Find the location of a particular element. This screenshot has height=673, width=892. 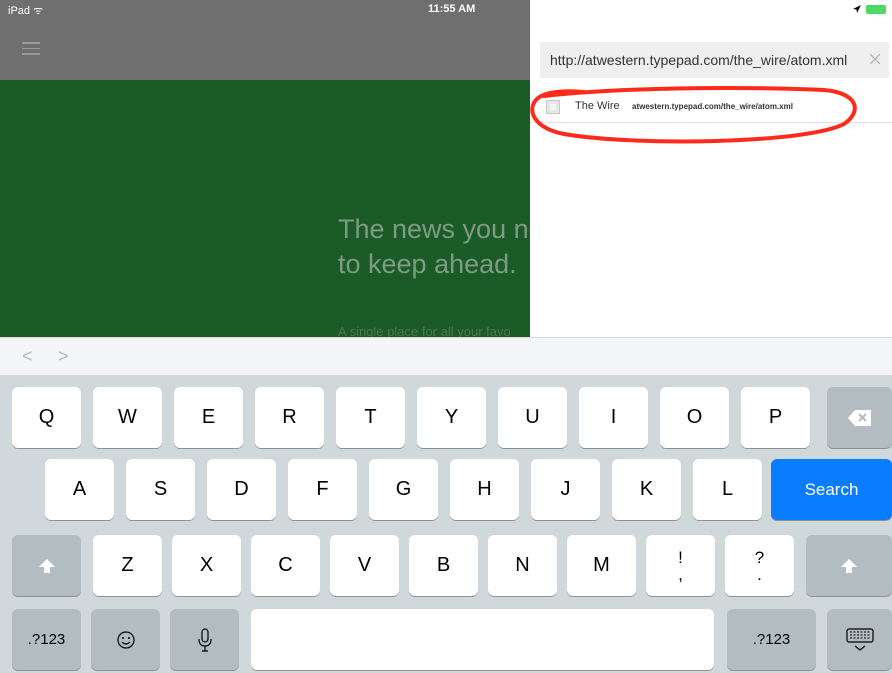

microphone-icon is located at coordinates (204, 639).